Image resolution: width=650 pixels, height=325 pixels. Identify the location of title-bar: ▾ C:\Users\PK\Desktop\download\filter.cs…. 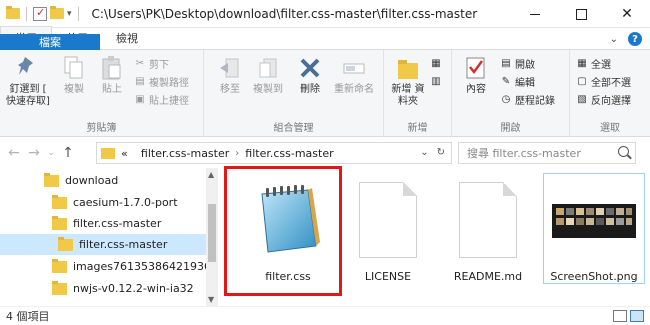
(325, 14).